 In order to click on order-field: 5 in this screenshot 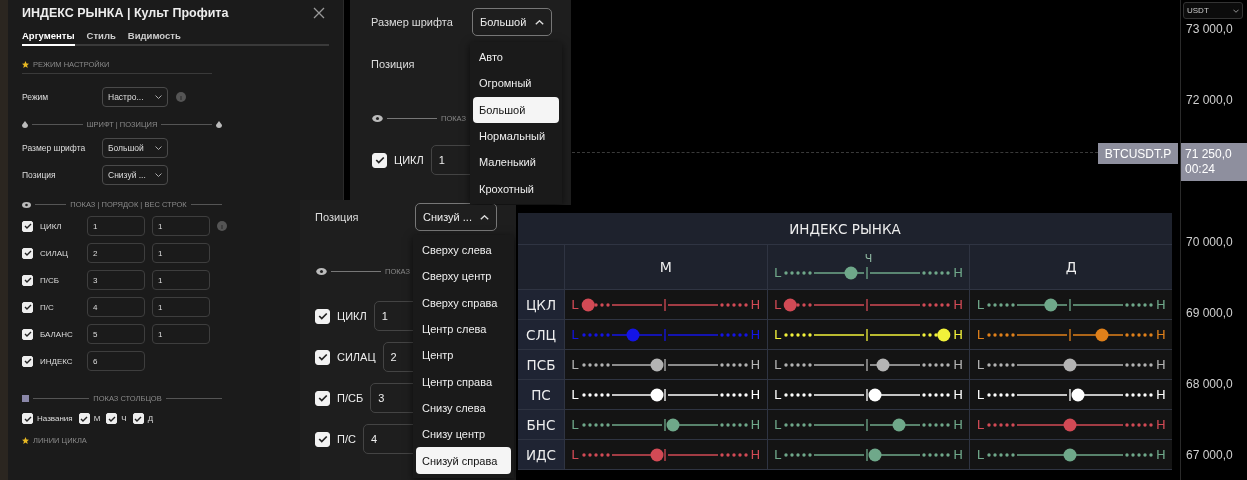, I will do `click(116, 334)`.